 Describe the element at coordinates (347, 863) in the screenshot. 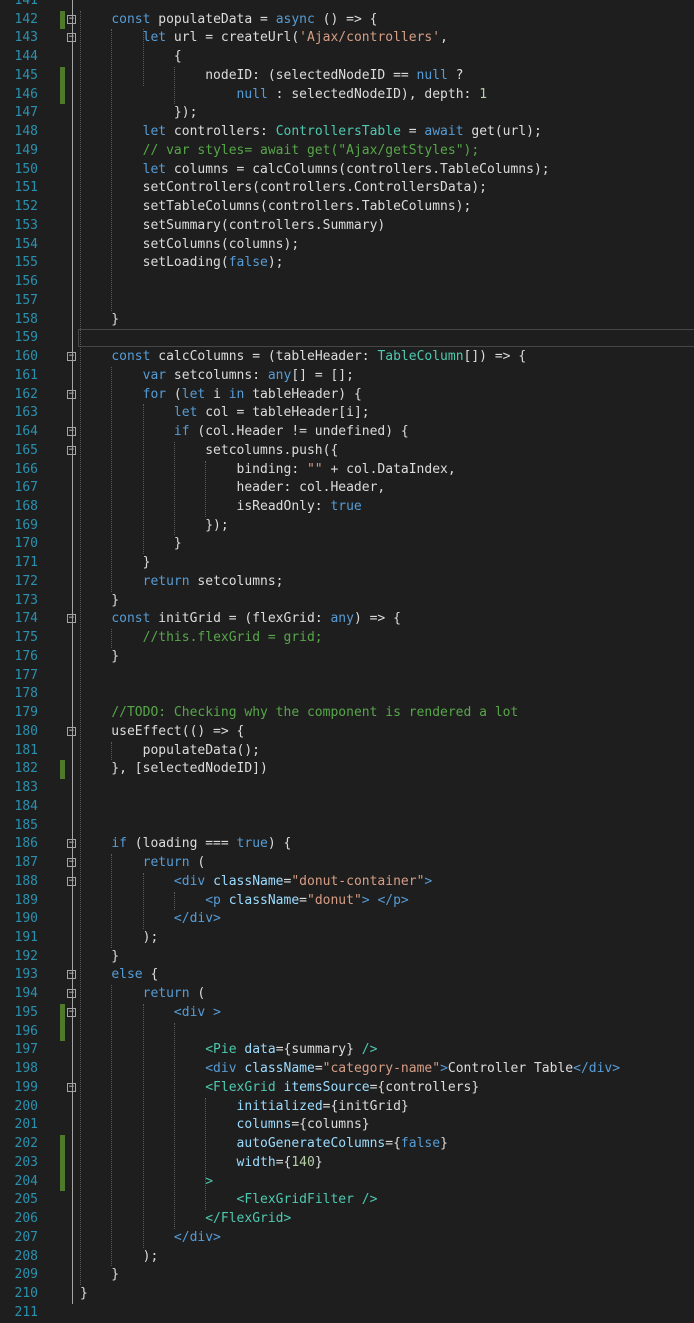

I see `code-line: 187− return (` at that location.